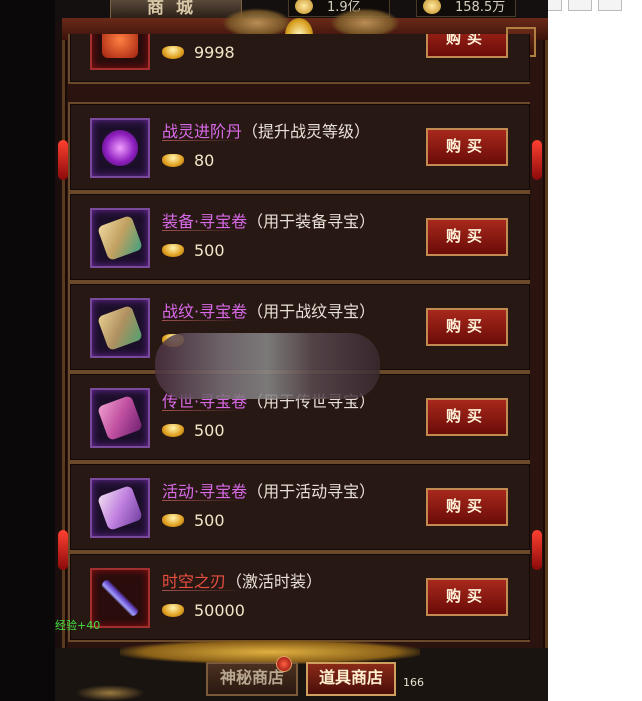  What do you see at coordinates (204, 160) in the screenshot?
I see `price-value: 80` at bounding box center [204, 160].